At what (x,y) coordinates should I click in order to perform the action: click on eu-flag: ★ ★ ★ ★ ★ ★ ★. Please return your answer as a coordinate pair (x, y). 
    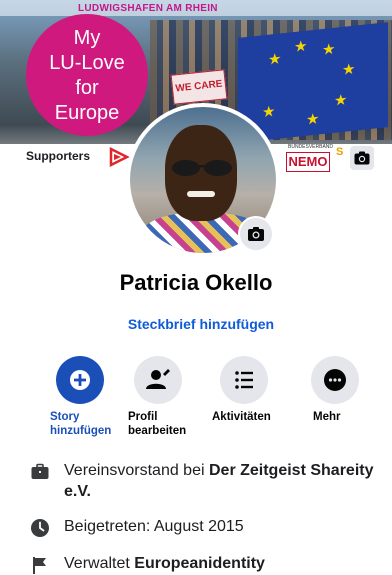
    Looking at the image, I should click on (313, 82).